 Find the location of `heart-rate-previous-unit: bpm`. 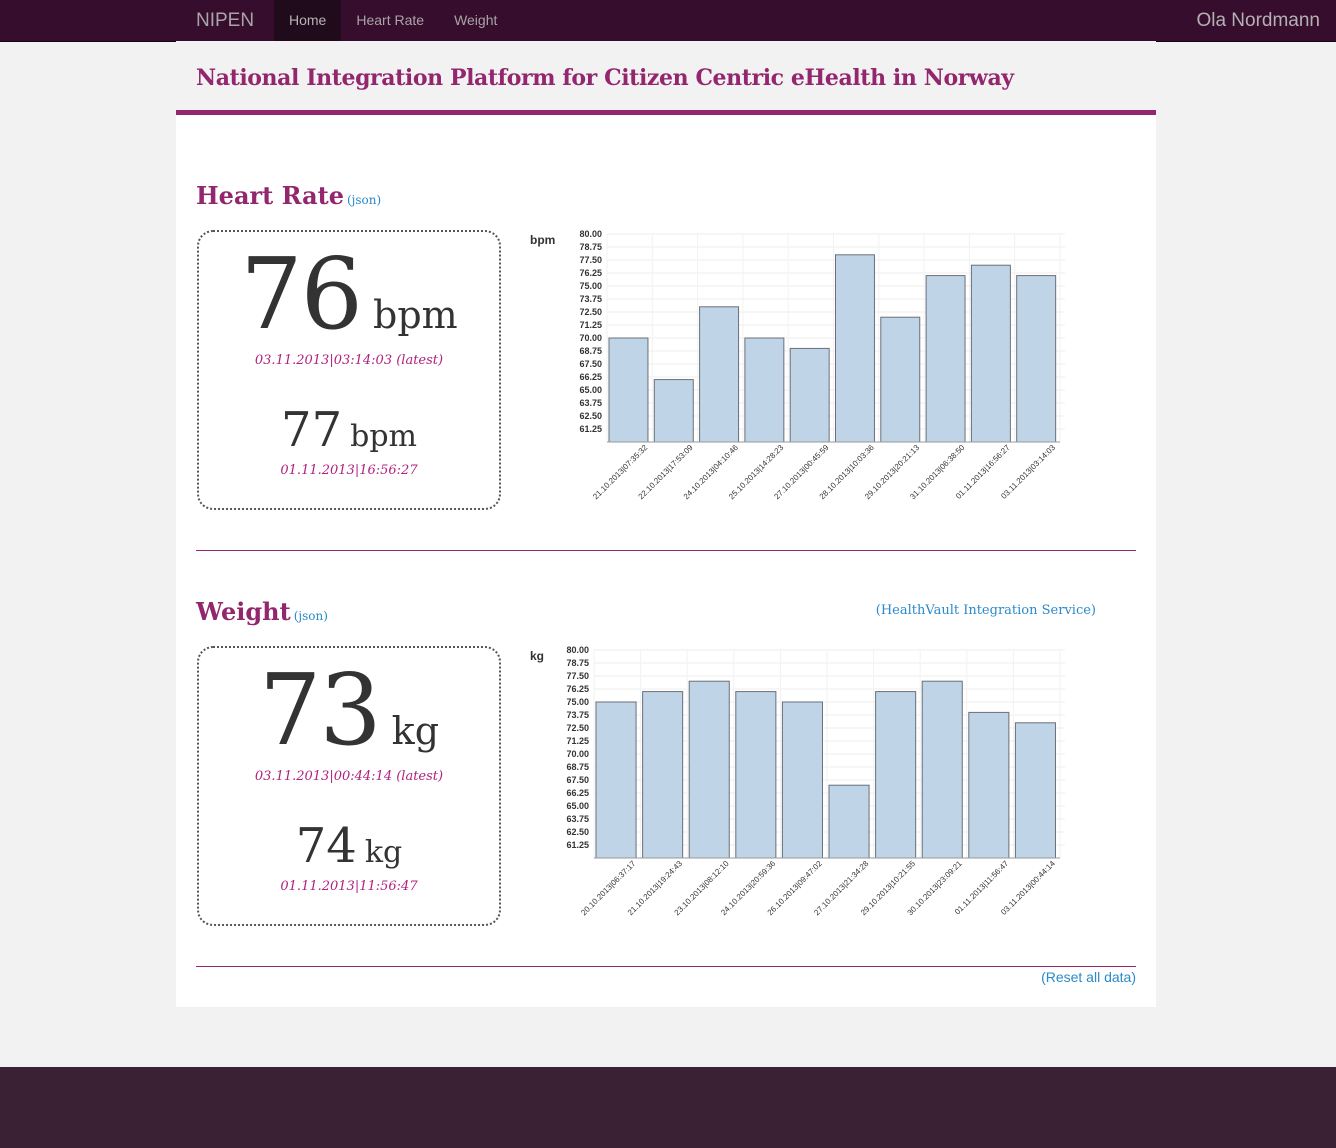

heart-rate-previous-unit: bpm is located at coordinates (383, 436).